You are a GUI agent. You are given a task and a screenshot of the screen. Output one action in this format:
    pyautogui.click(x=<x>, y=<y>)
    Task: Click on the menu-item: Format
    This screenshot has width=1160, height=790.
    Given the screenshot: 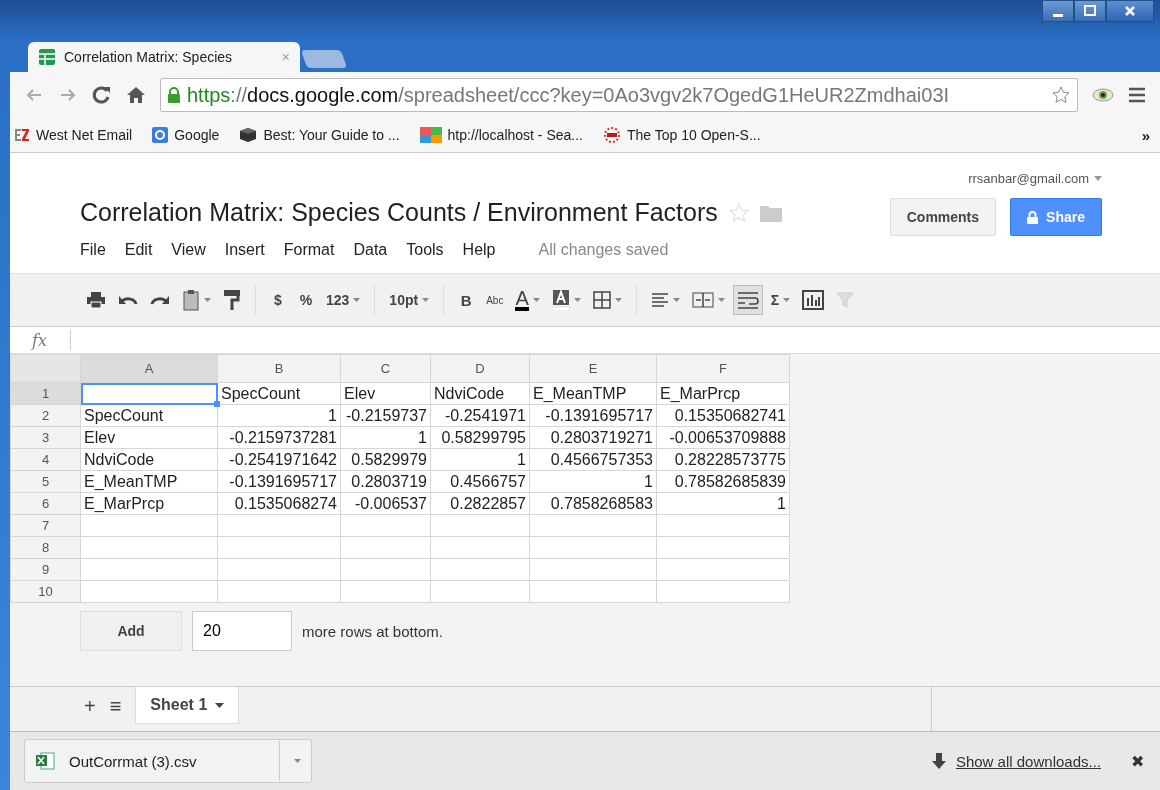 What is the action you would take?
    pyautogui.click(x=309, y=250)
    